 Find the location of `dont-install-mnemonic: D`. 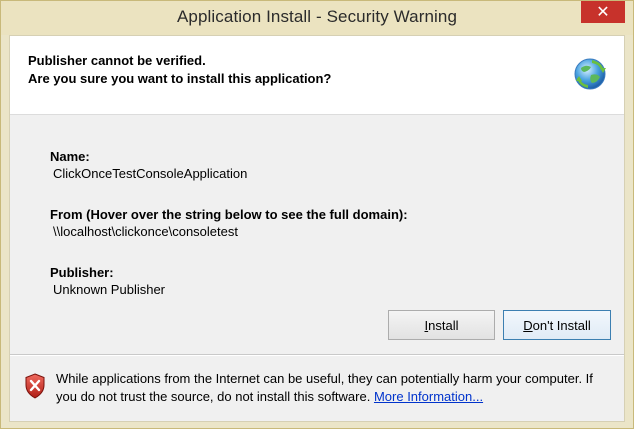

dont-install-mnemonic: D is located at coordinates (528, 325).